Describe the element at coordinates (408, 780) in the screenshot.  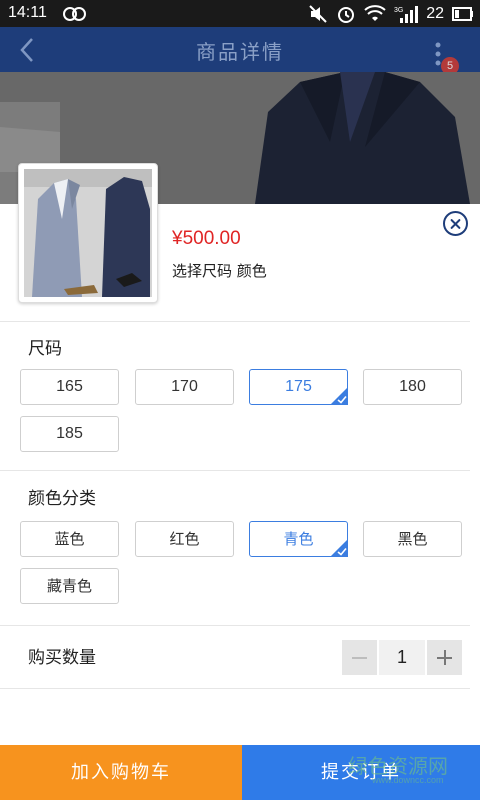
I see `watermark-url: www.downcc.com` at that location.